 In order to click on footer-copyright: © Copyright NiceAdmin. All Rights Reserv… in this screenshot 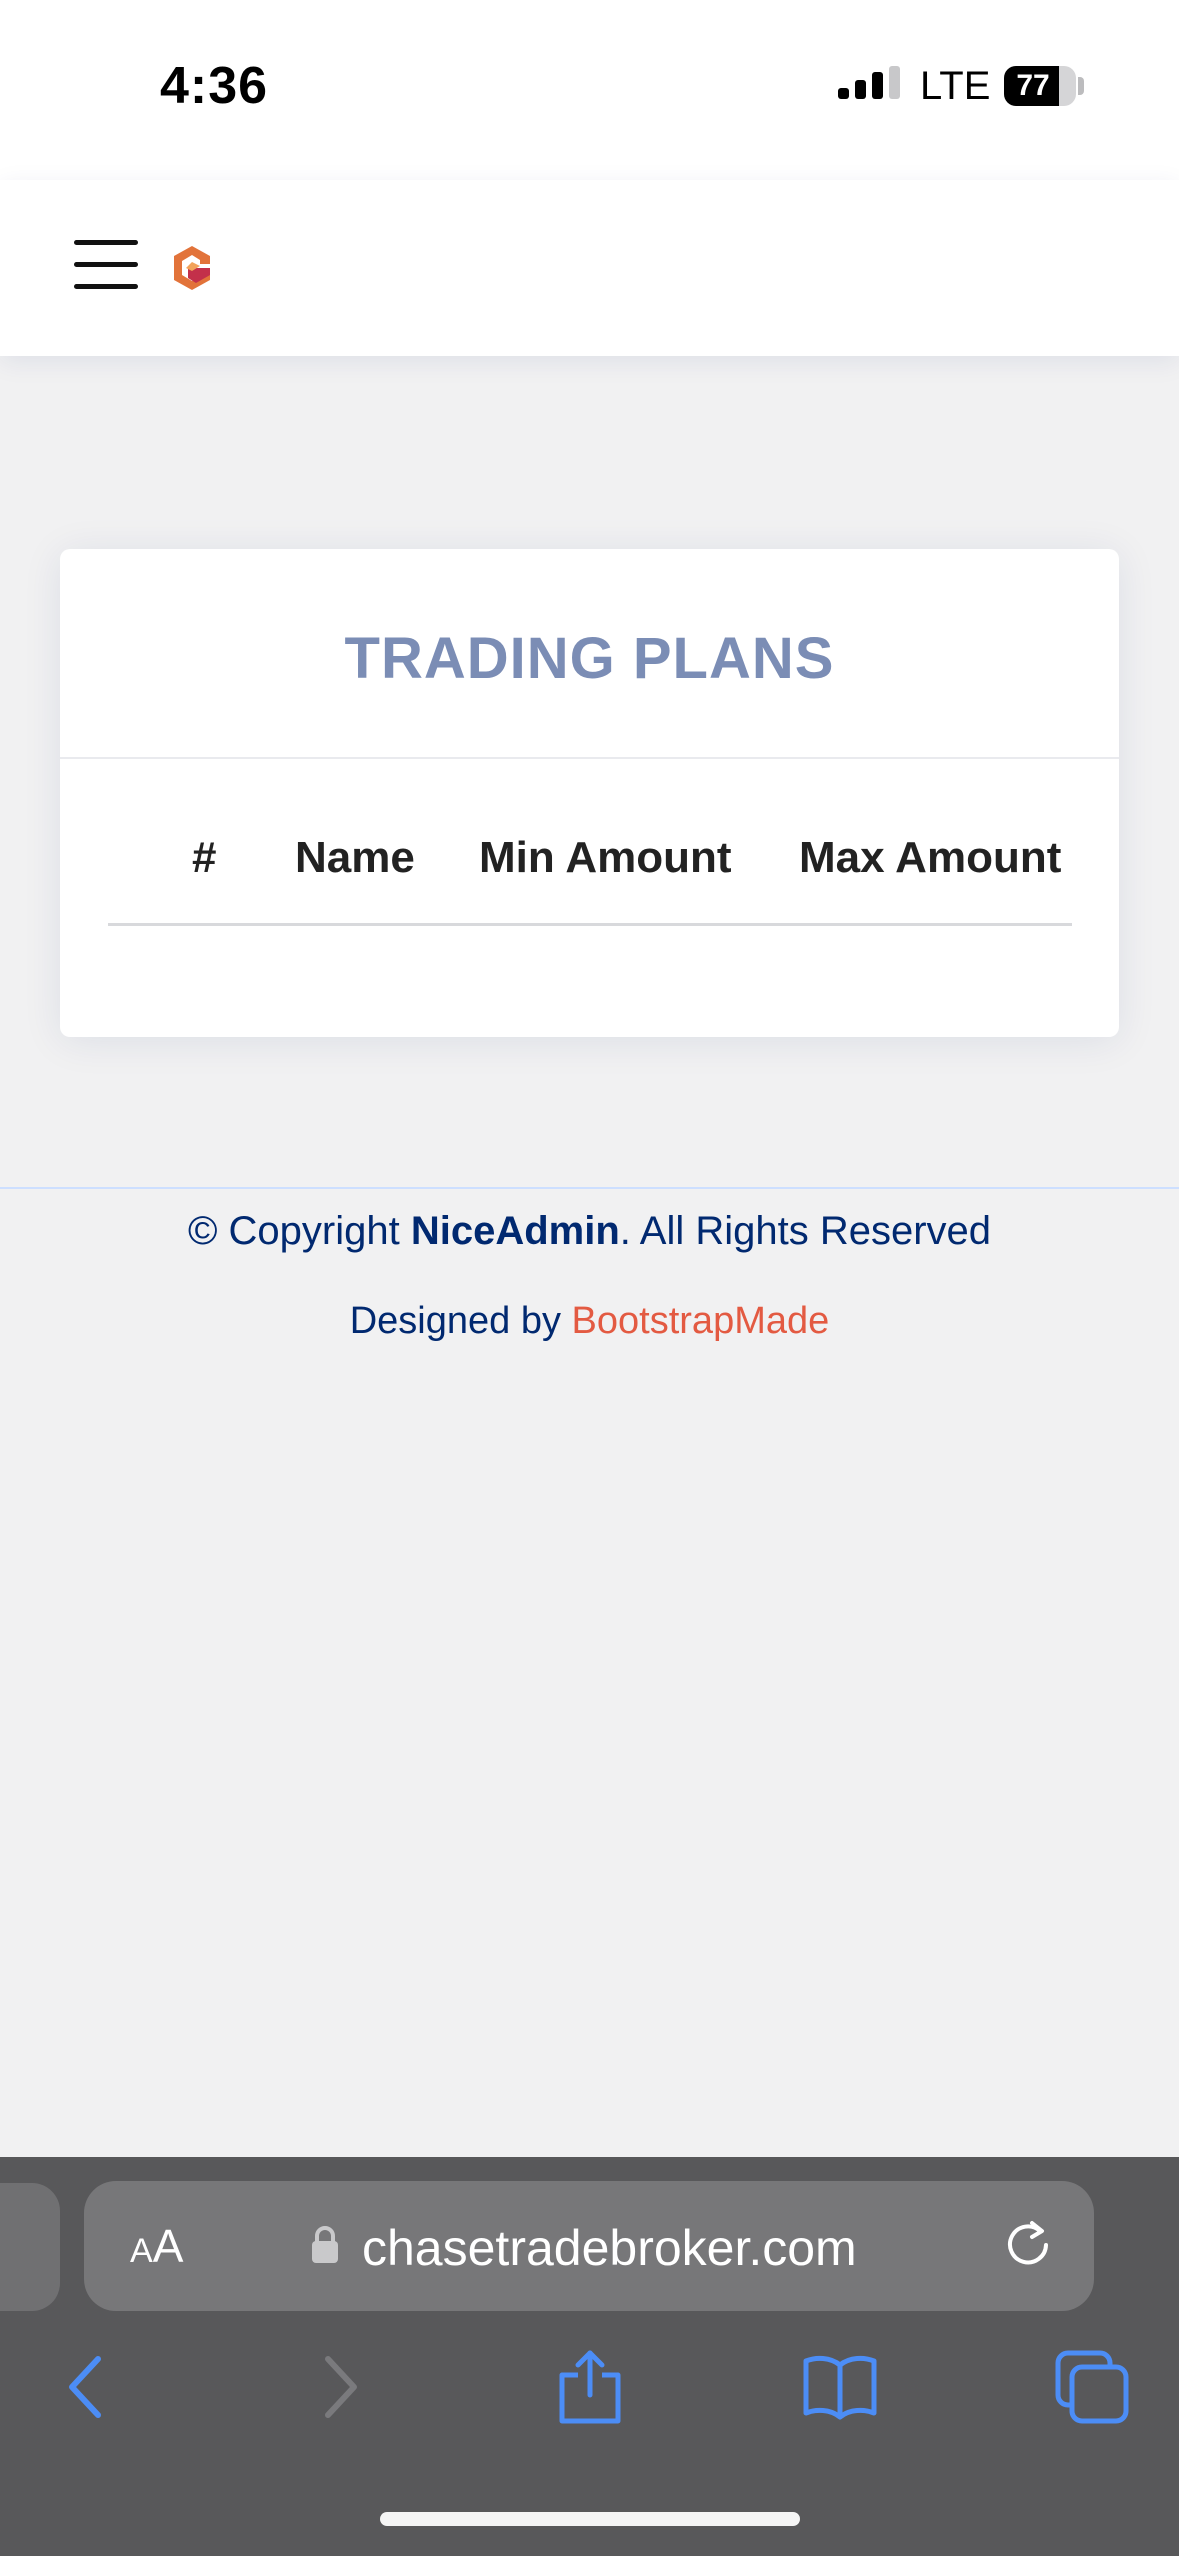, I will do `click(589, 1231)`.